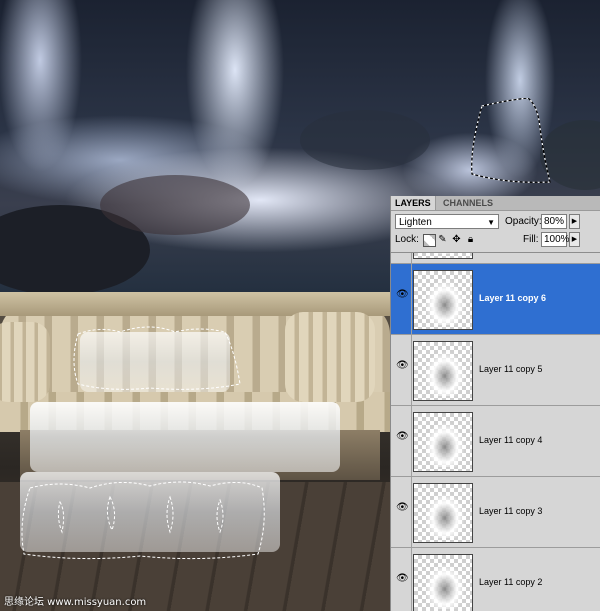 The height and width of the screenshot is (611, 600). Describe the element at coordinates (555, 239) in the screenshot. I see `fill-input: 100%` at that location.